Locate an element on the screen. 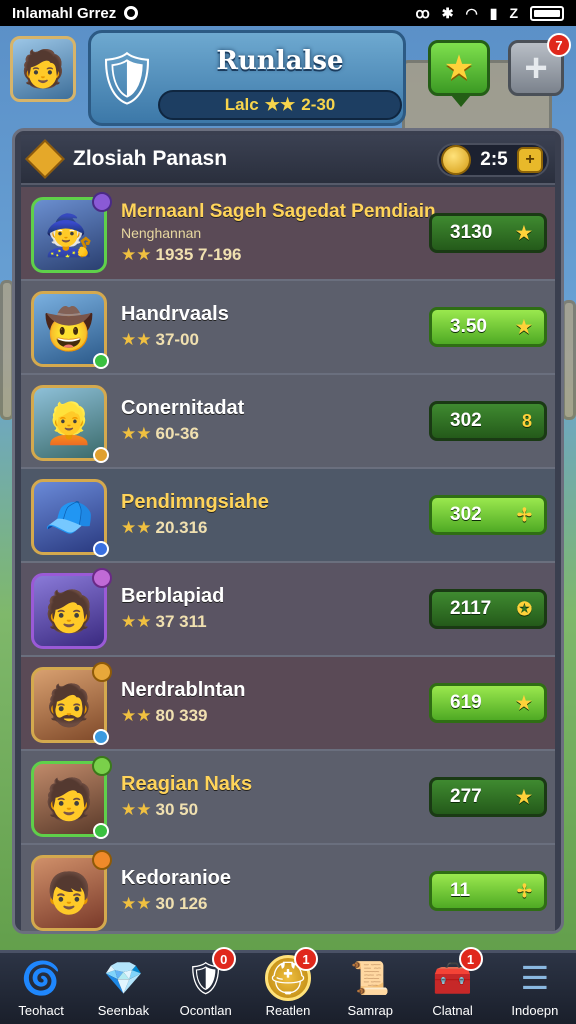 The height and width of the screenshot is (1024, 576). corner-flame-icon is located at coordinates (102, 860).